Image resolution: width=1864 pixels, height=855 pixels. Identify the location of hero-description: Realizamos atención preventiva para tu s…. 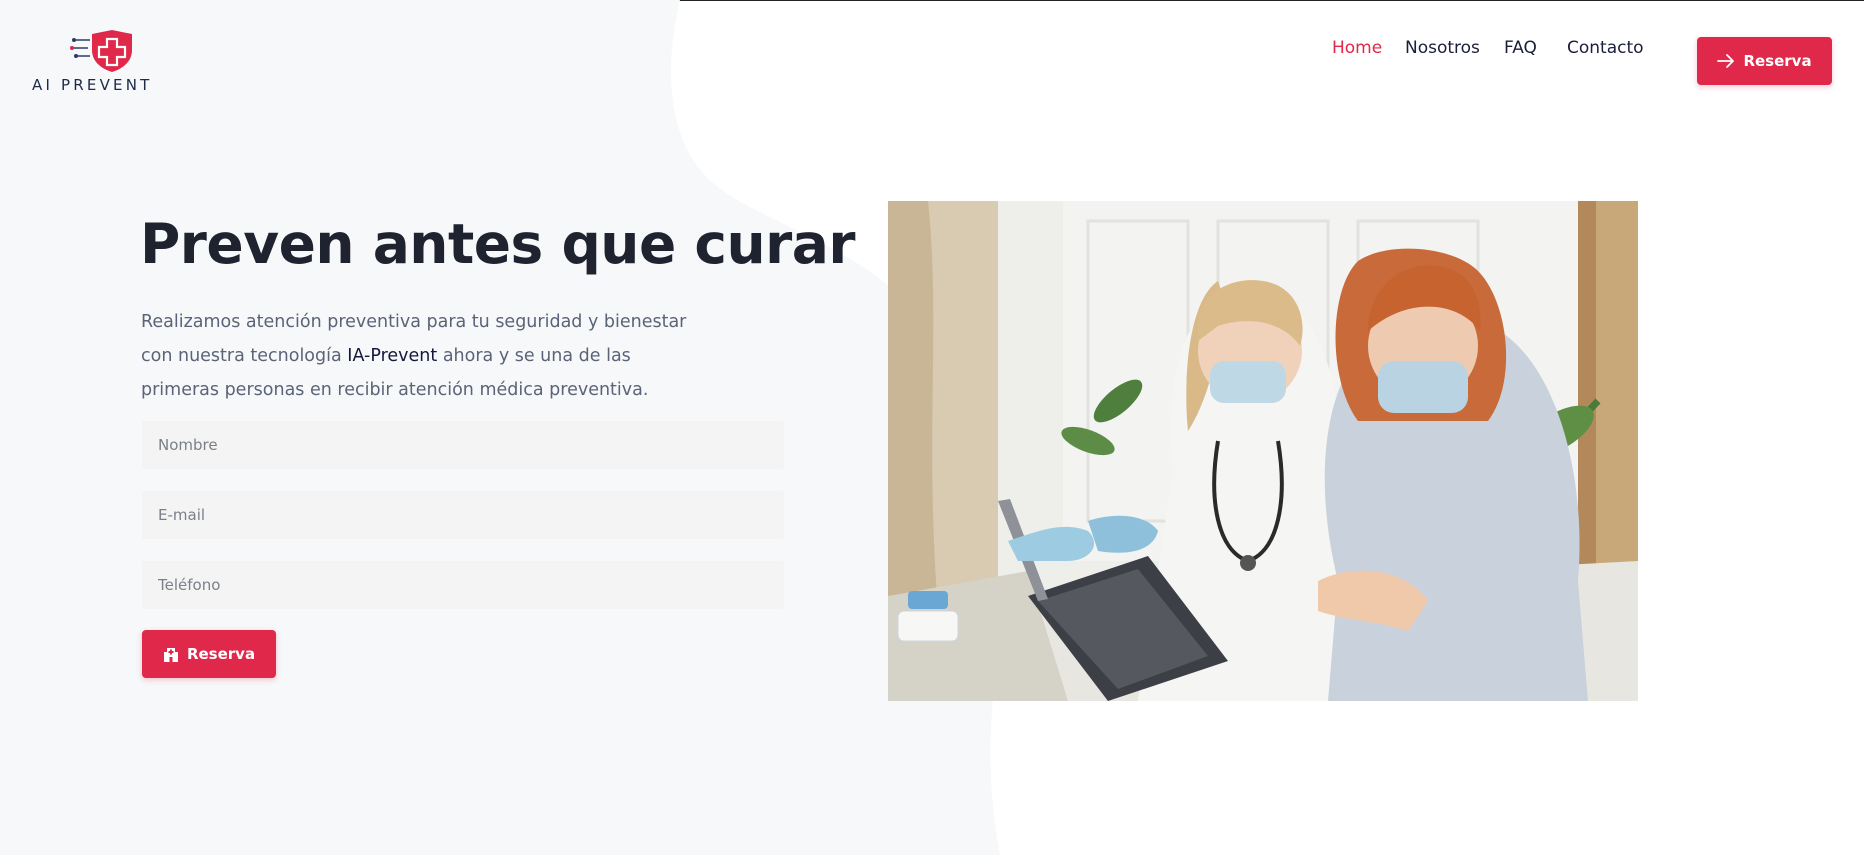
(421, 356).